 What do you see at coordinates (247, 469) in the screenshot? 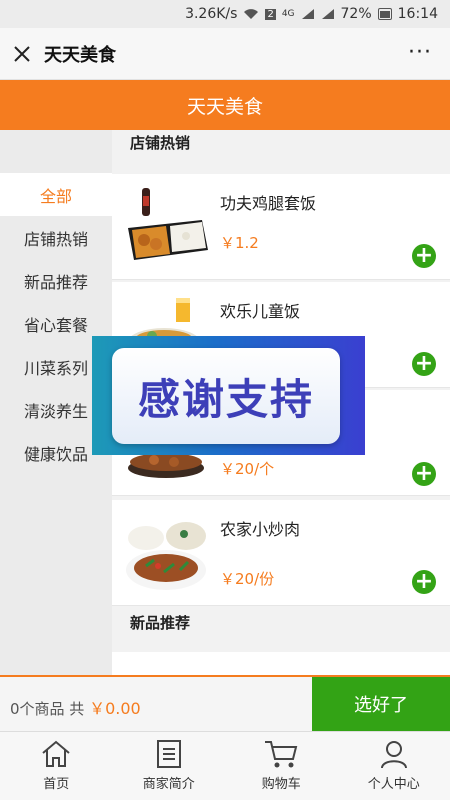
I see `product-price: ￥20/个` at bounding box center [247, 469].